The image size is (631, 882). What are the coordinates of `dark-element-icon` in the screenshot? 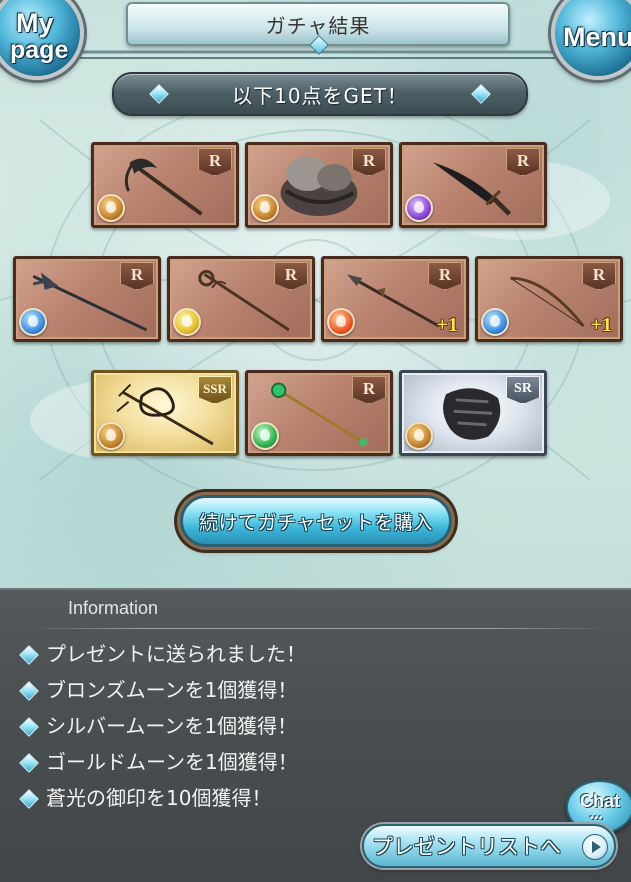 It's located at (419, 208).